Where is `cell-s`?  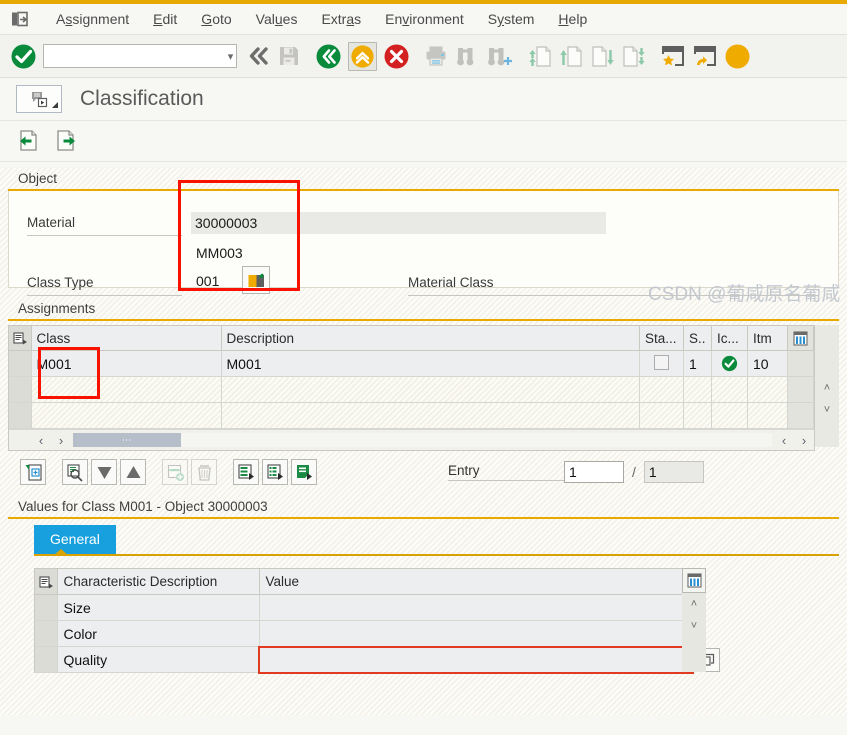
cell-s is located at coordinates (697, 389).